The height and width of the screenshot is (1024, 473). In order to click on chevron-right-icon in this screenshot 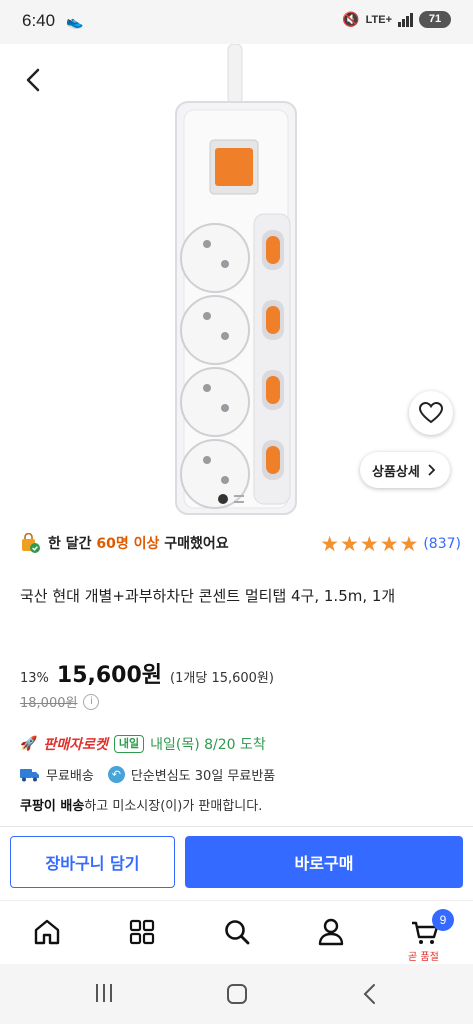, I will do `click(432, 470)`.